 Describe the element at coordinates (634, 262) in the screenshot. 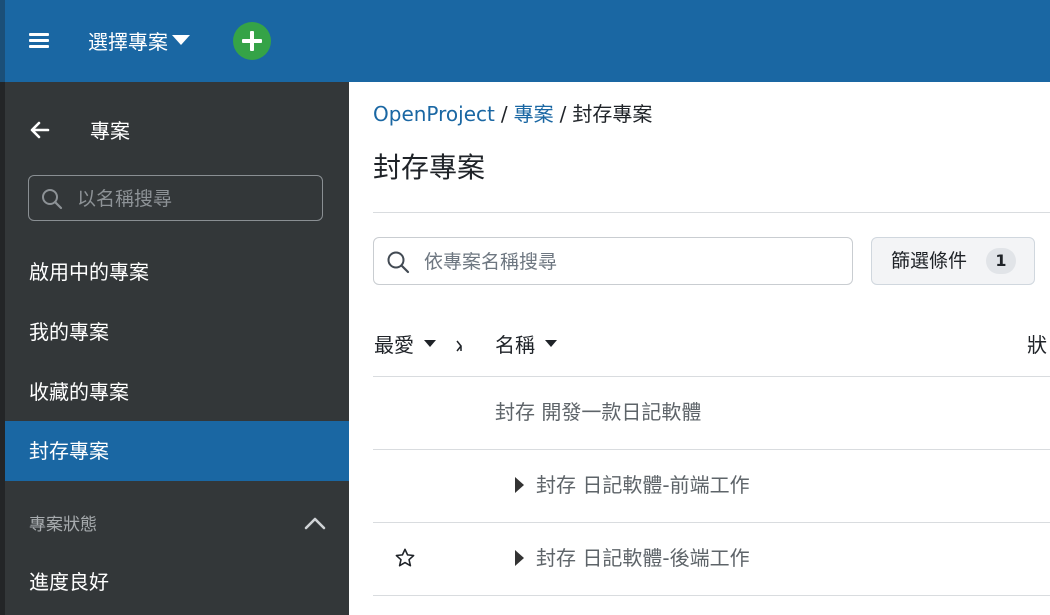

I see `project-search-input` at that location.